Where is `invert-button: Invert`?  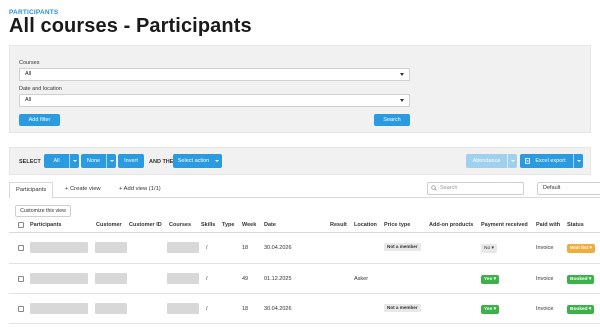 invert-button: Invert is located at coordinates (131, 161).